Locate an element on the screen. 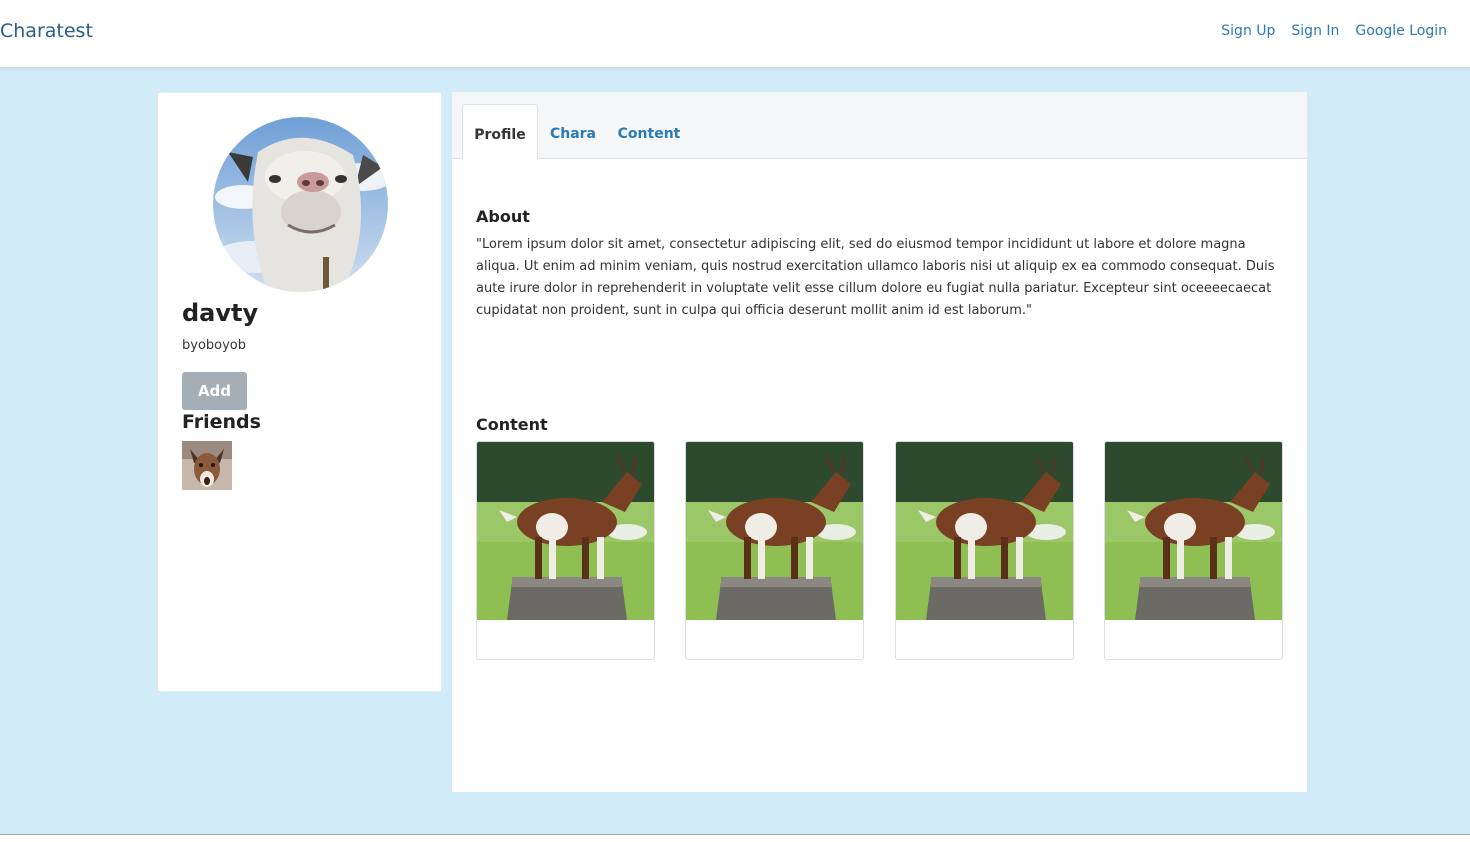  top-navbar: Charatest Sign Up Sign In Google Login is located at coordinates (735, 34).